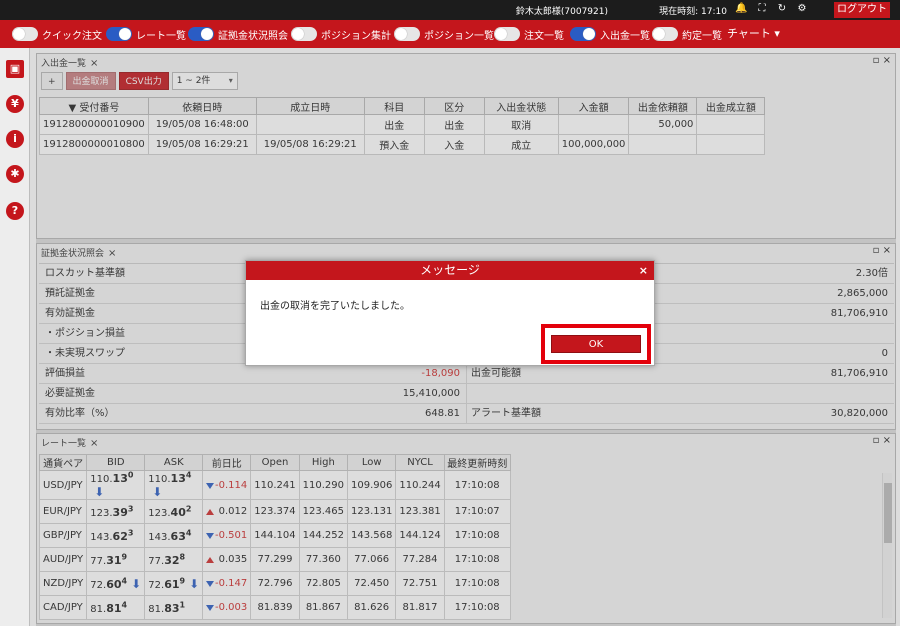 Image resolution: width=900 pixels, height=626 pixels. I want to click on dialog-message: 出金の取消を完了いたしました。, so click(335, 306).